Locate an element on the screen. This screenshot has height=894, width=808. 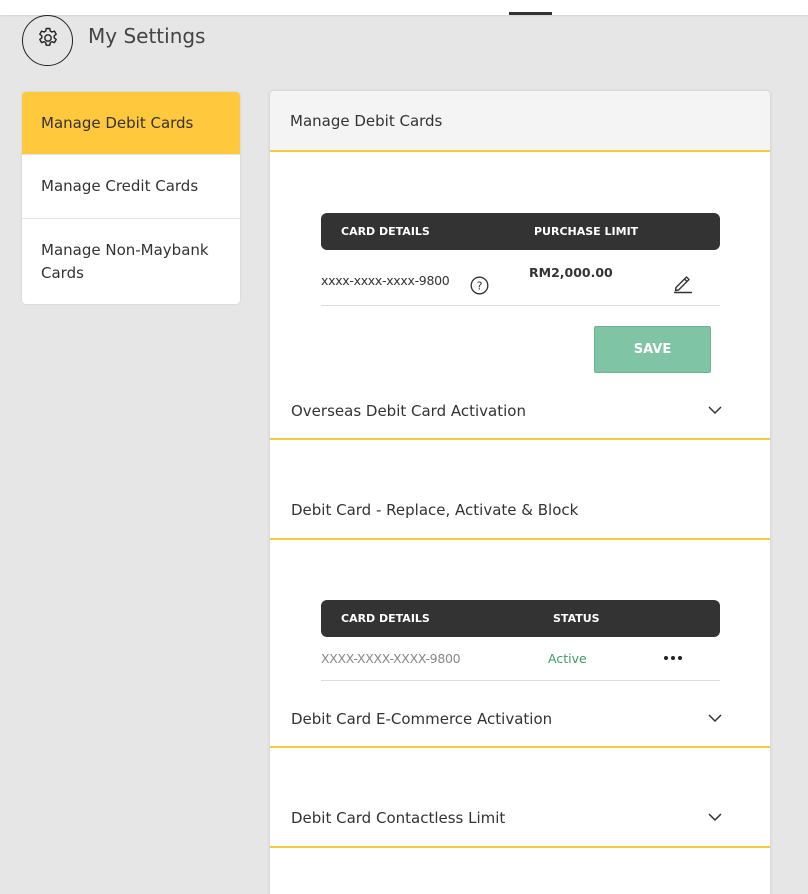
sidebar-item-label: Manage Credit Cards is located at coordinates (120, 186).